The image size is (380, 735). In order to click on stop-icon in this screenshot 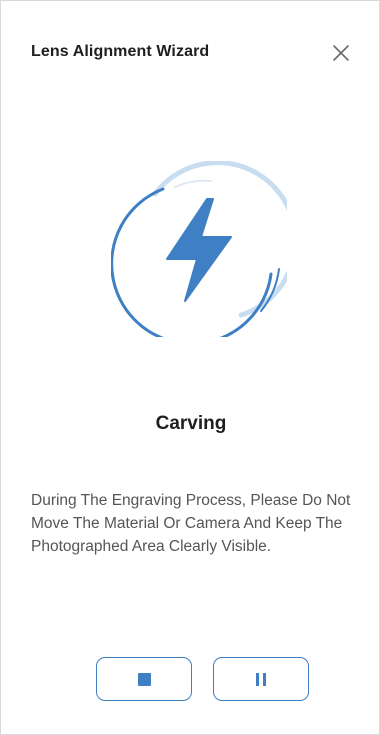, I will do `click(144, 679)`.